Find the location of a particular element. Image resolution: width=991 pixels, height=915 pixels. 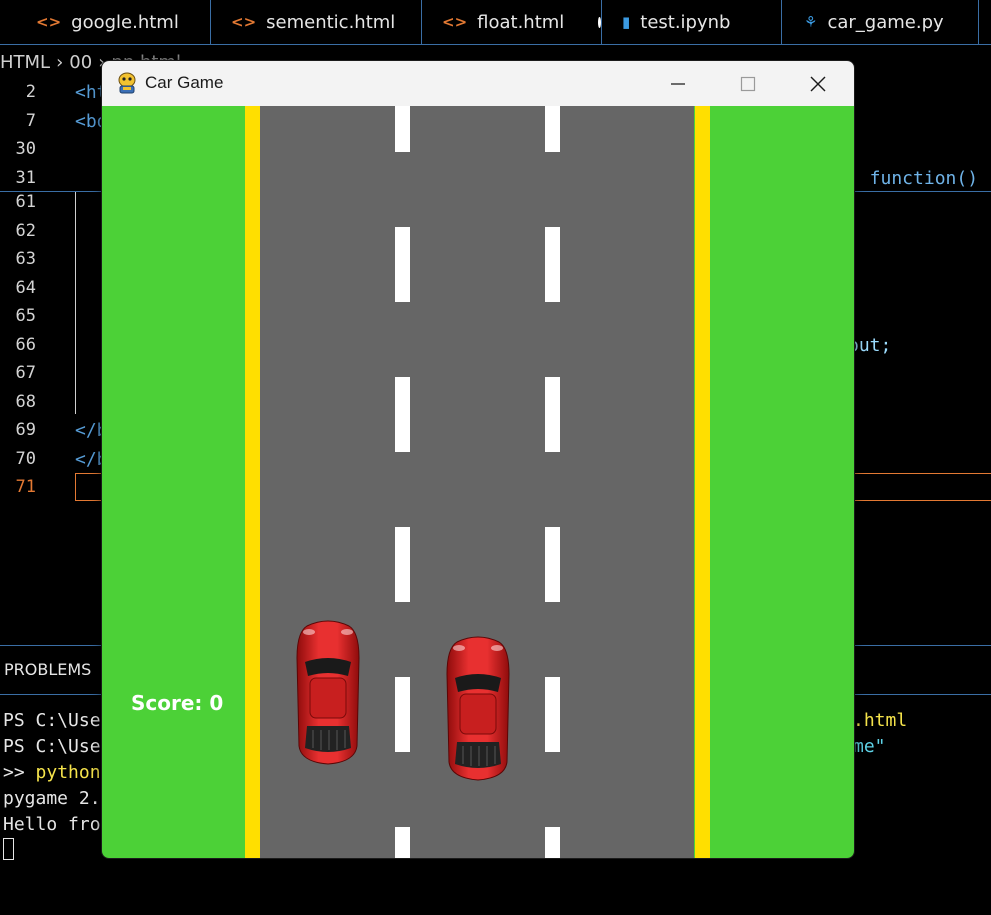

tab-float-html: <> float.html is located at coordinates (512, 22).